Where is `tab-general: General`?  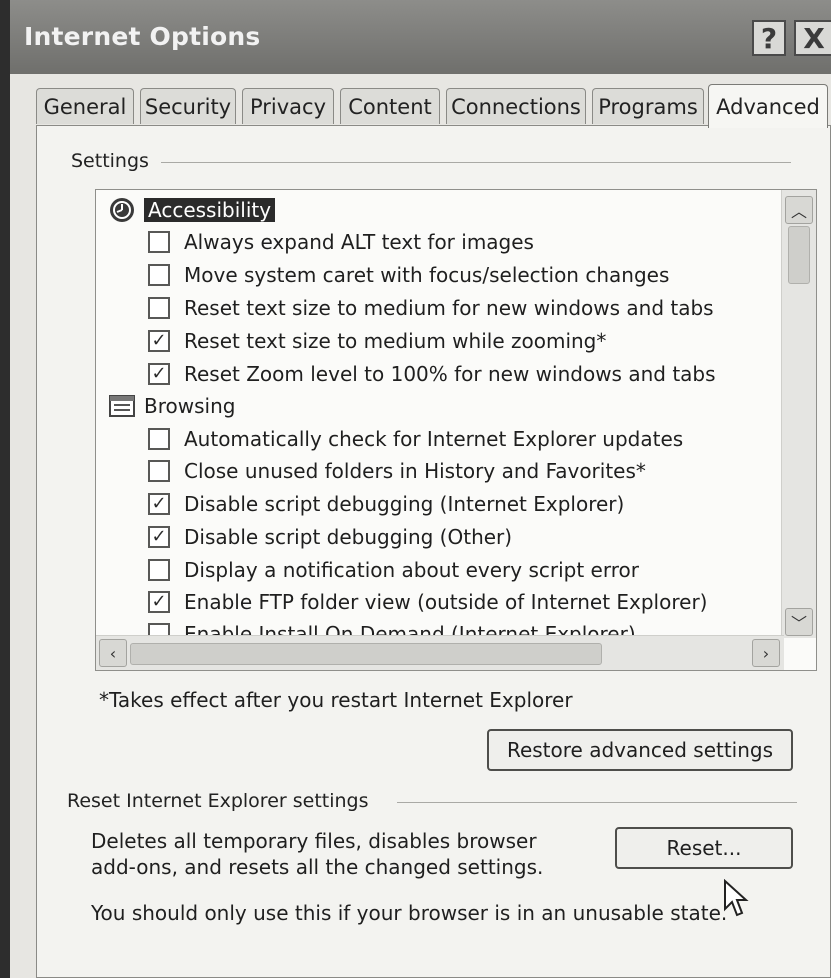 tab-general: General is located at coordinates (85, 106).